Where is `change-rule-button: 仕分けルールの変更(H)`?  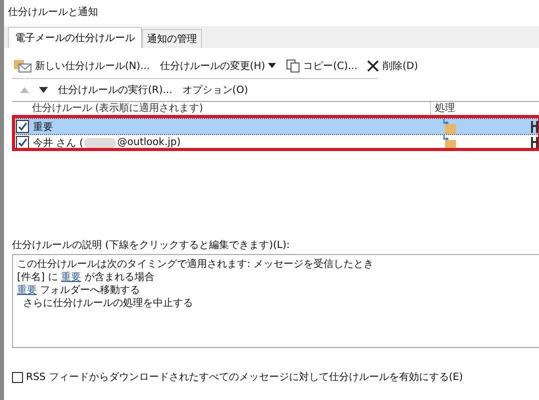
change-rule-button: 仕分けルールの変更(H) is located at coordinates (218, 66).